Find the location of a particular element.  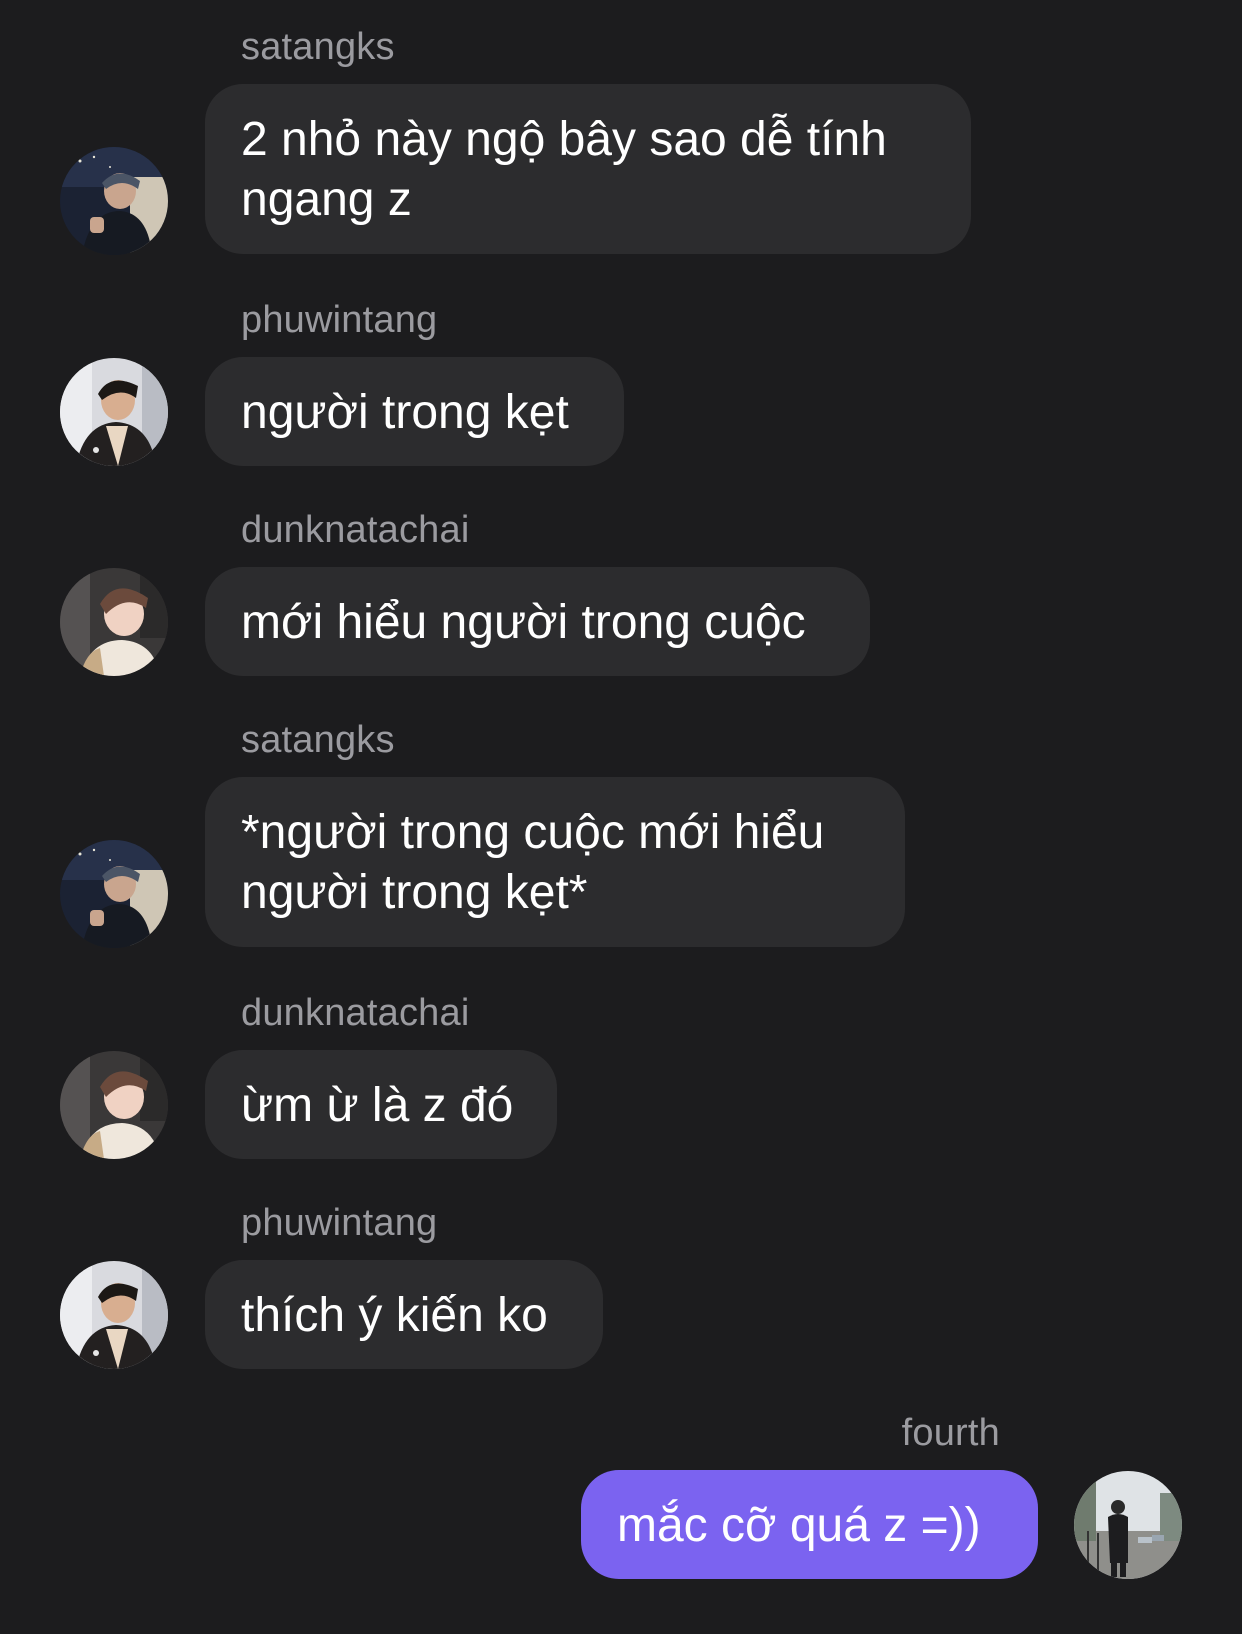

sender-name: fourth is located at coordinates (951, 1433).